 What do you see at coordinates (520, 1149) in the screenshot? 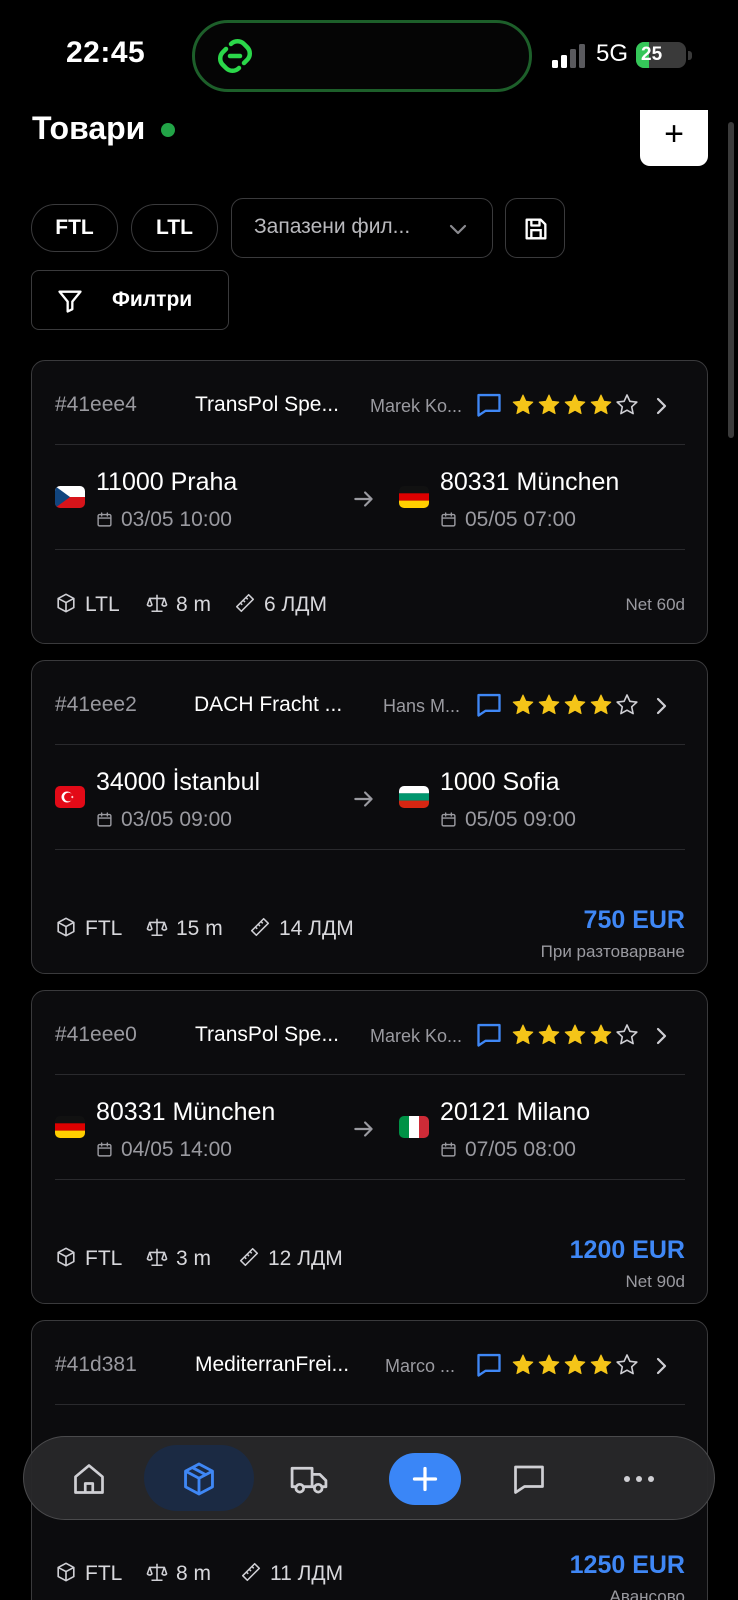
I see `destination-date-text: 07/05 08:00` at bounding box center [520, 1149].